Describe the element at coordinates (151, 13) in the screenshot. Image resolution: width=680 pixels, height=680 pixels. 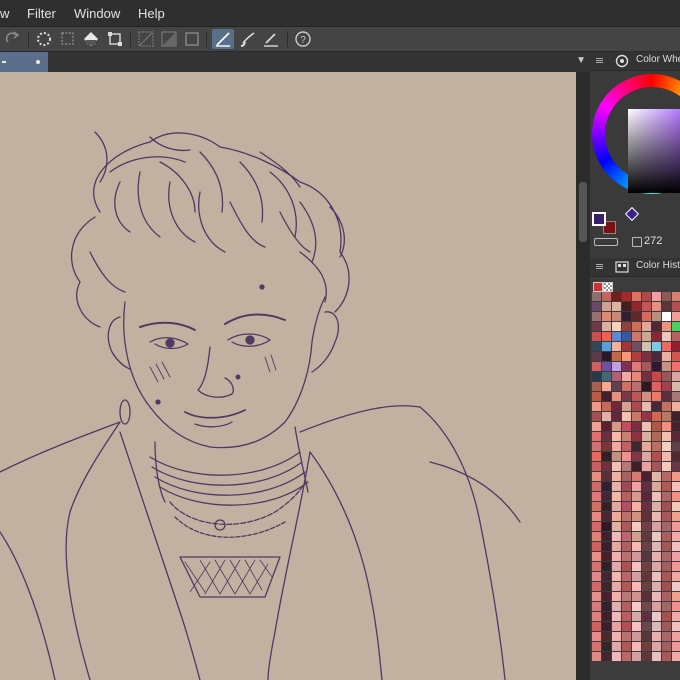
I see `menu-help: Help` at that location.